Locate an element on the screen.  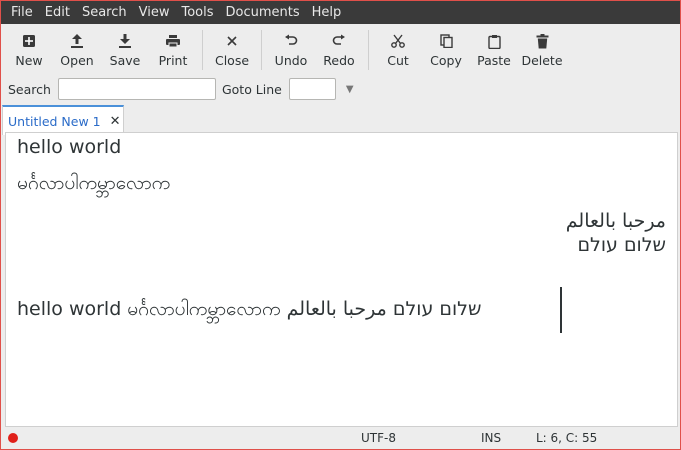
copy-icon is located at coordinates (446, 41).